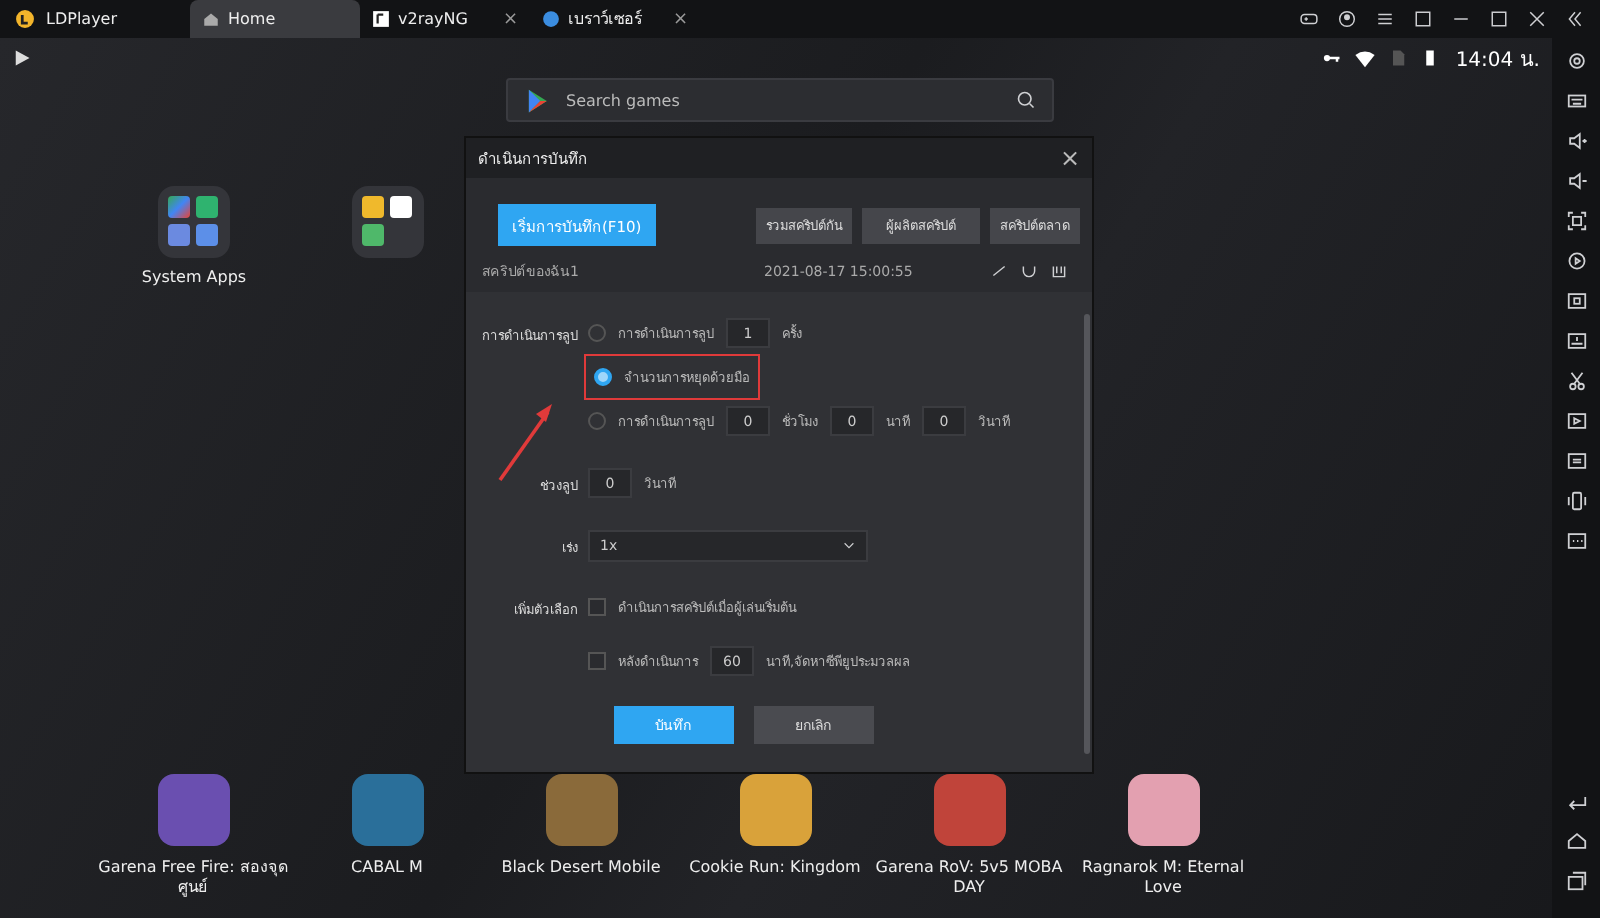 Image resolution: width=1600 pixels, height=918 pixels. What do you see at coordinates (1499, 19) in the screenshot?
I see `maximize-icon` at bounding box center [1499, 19].